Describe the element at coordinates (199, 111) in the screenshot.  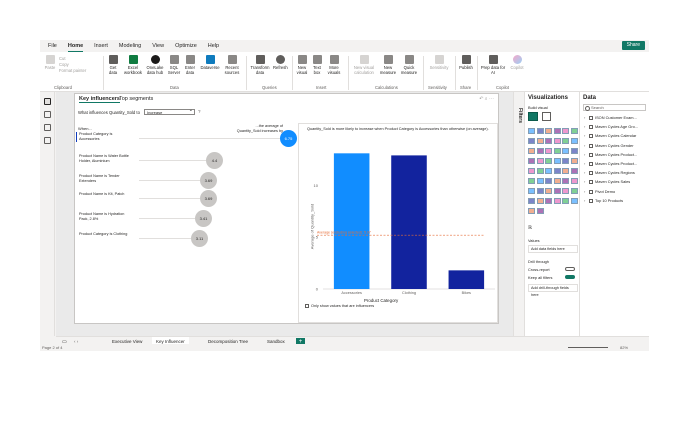
I see `help-icon: ?` at that location.